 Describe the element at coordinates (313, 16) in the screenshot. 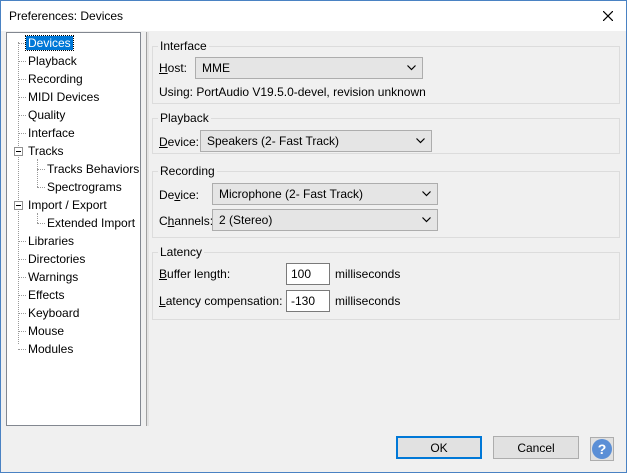

I see `title-bar: Preferences: Devices` at that location.